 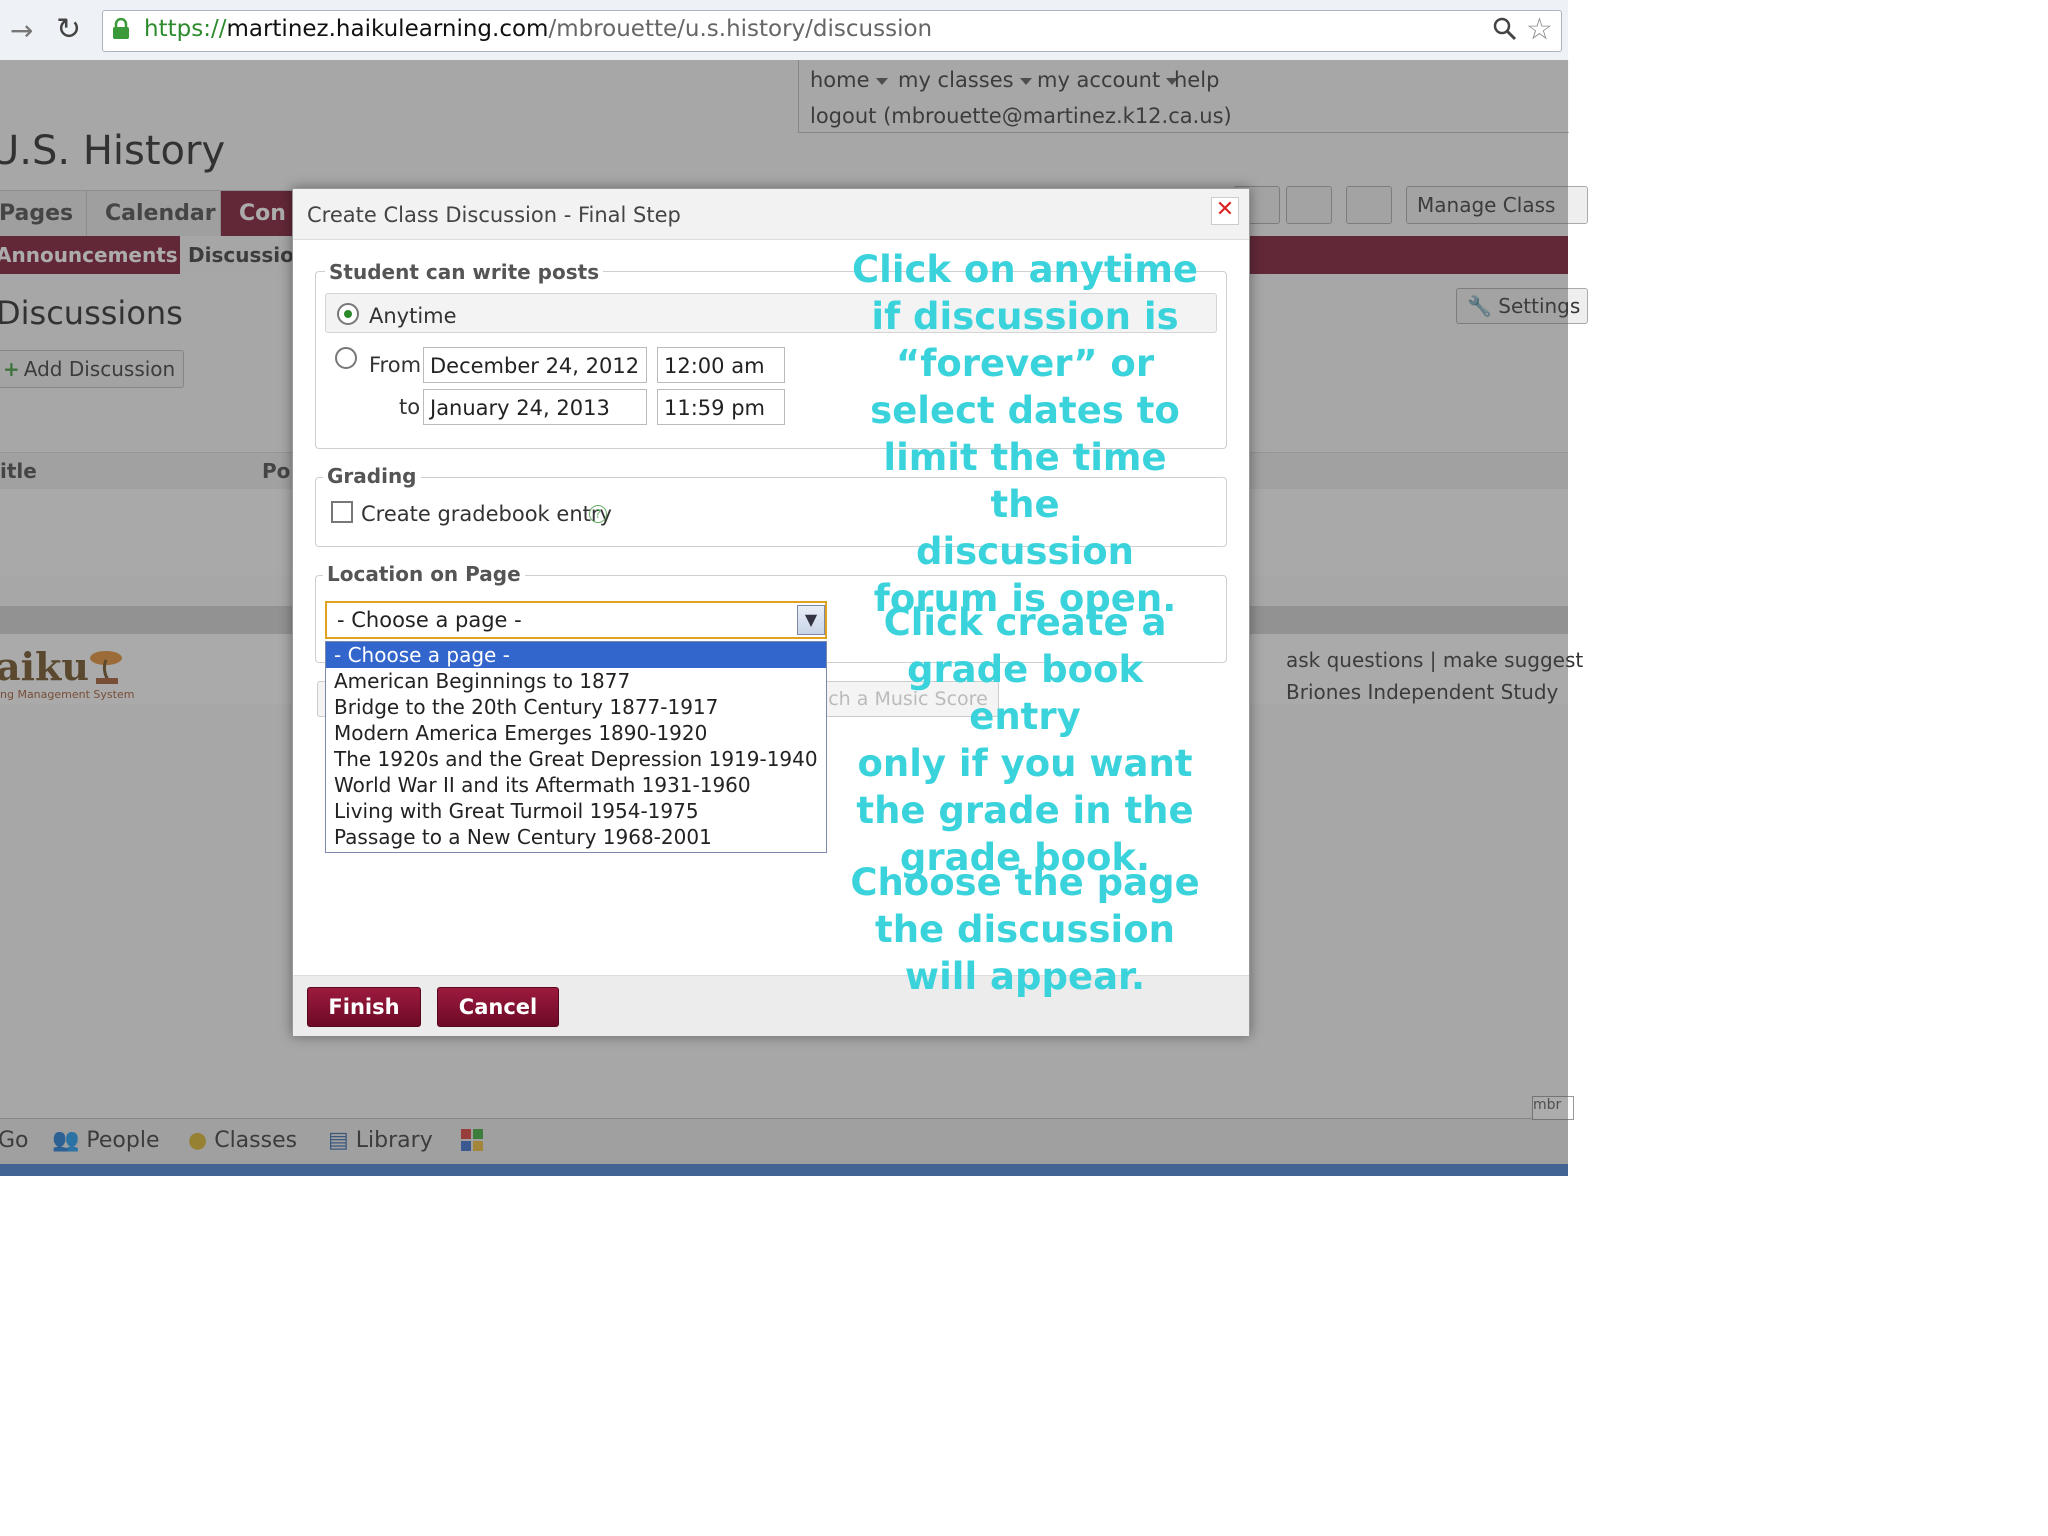 What do you see at coordinates (535, 407) in the screenshot?
I see `to-date-input: January 24, 2013` at bounding box center [535, 407].